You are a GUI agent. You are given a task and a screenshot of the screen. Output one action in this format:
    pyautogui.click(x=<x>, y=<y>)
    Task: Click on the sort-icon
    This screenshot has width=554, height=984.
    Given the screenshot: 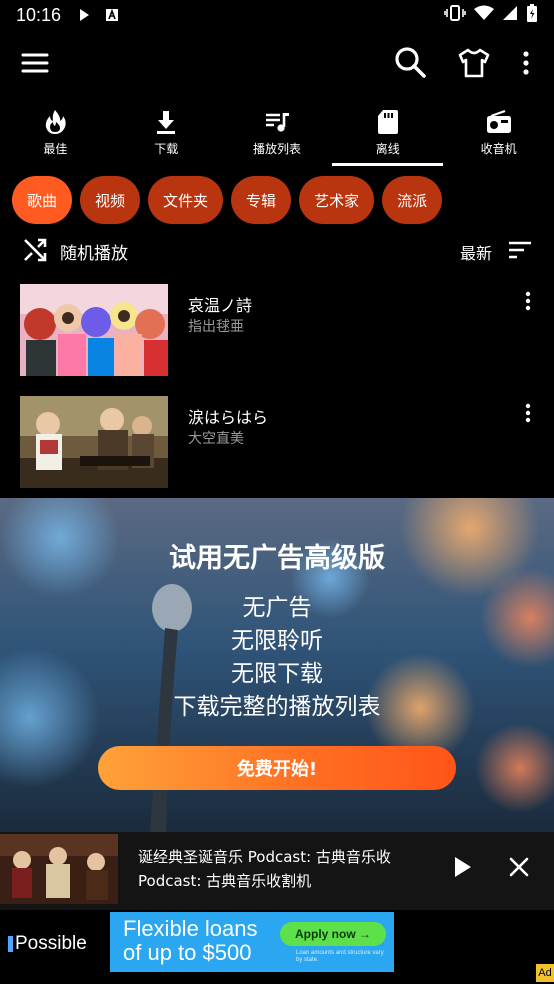 What is the action you would take?
    pyautogui.click(x=520, y=250)
    